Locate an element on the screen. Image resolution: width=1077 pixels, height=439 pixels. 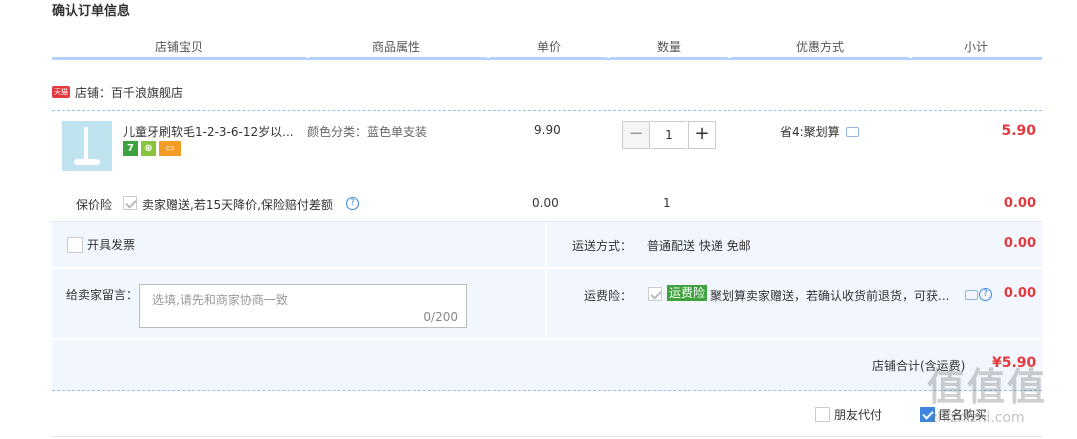
seven-day-return-icon: 7 is located at coordinates (130, 148).